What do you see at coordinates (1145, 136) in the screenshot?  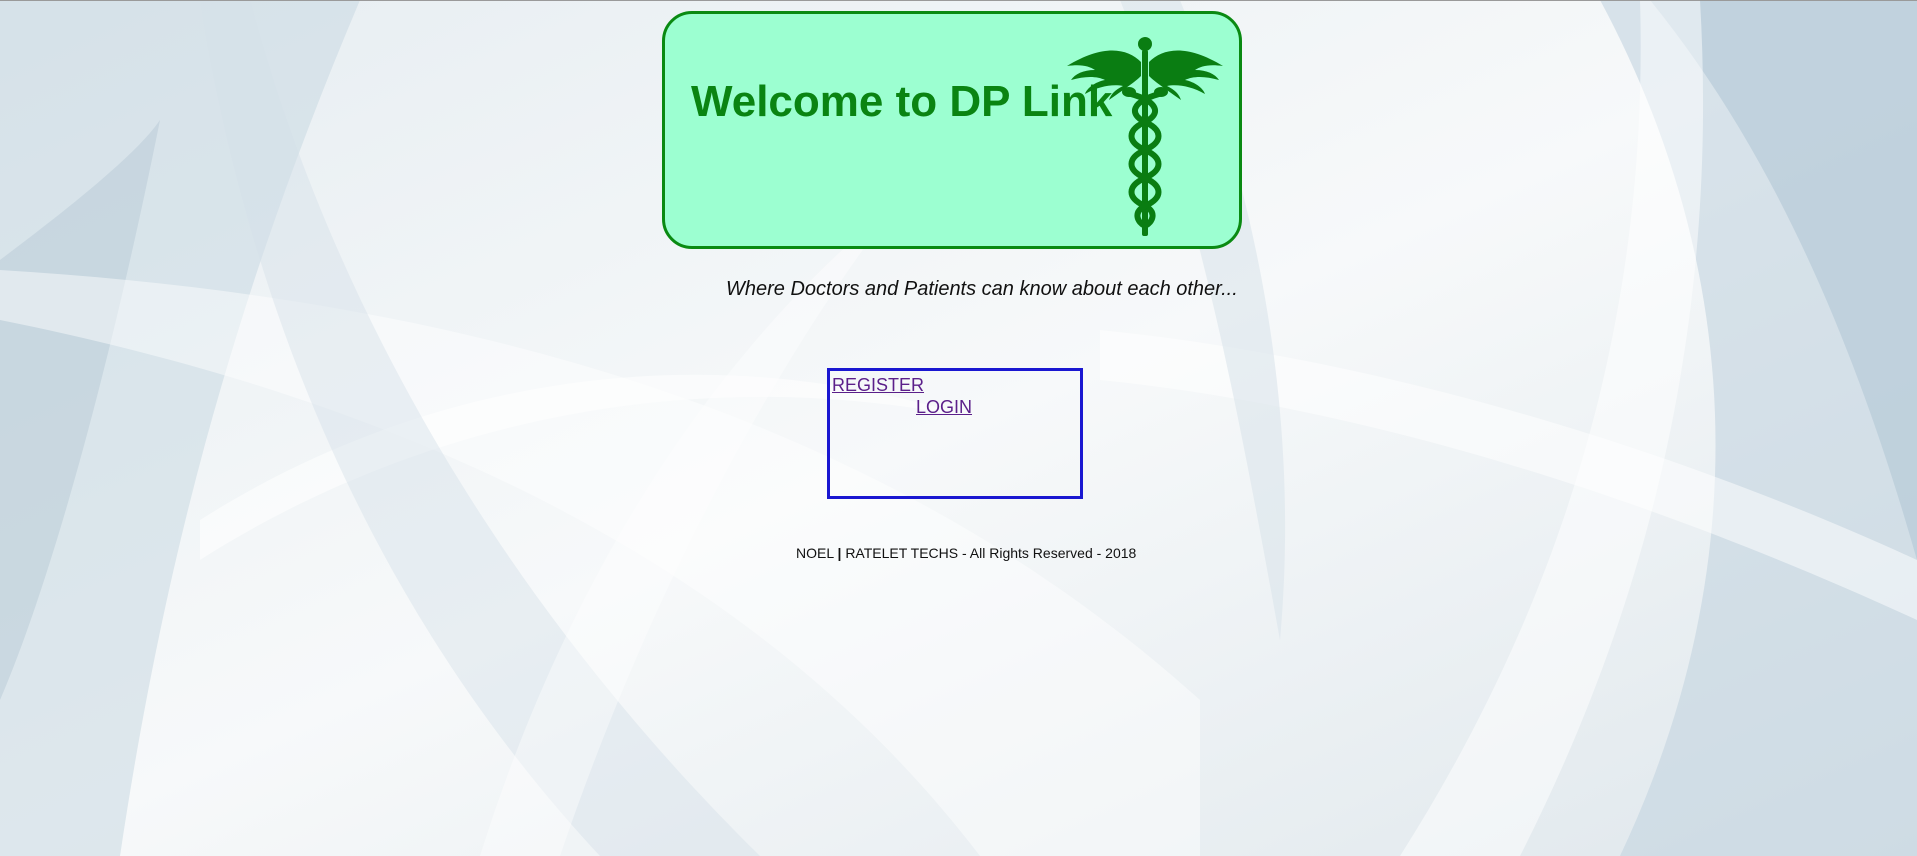 I see `caduceus-icon` at bounding box center [1145, 136].